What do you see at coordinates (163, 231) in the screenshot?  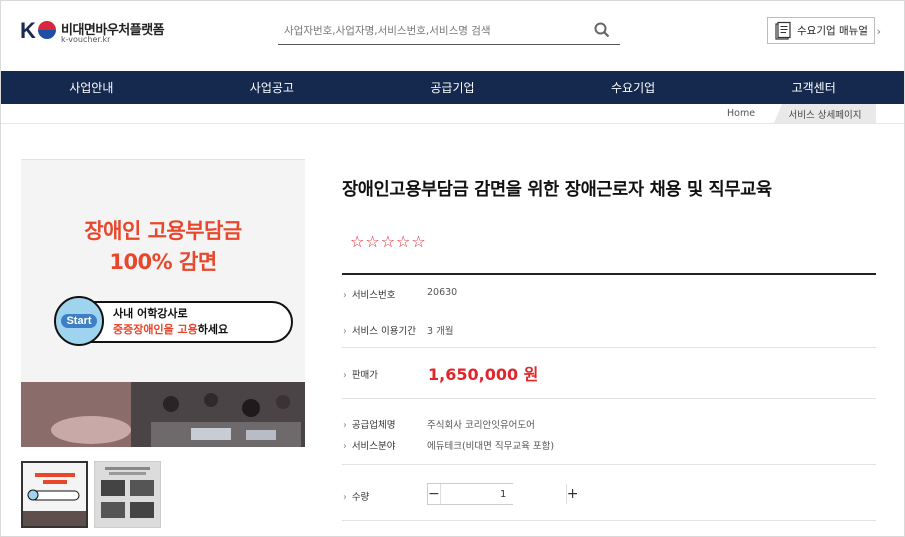 I see `image-headline-line1: 장애인 고용부담금` at bounding box center [163, 231].